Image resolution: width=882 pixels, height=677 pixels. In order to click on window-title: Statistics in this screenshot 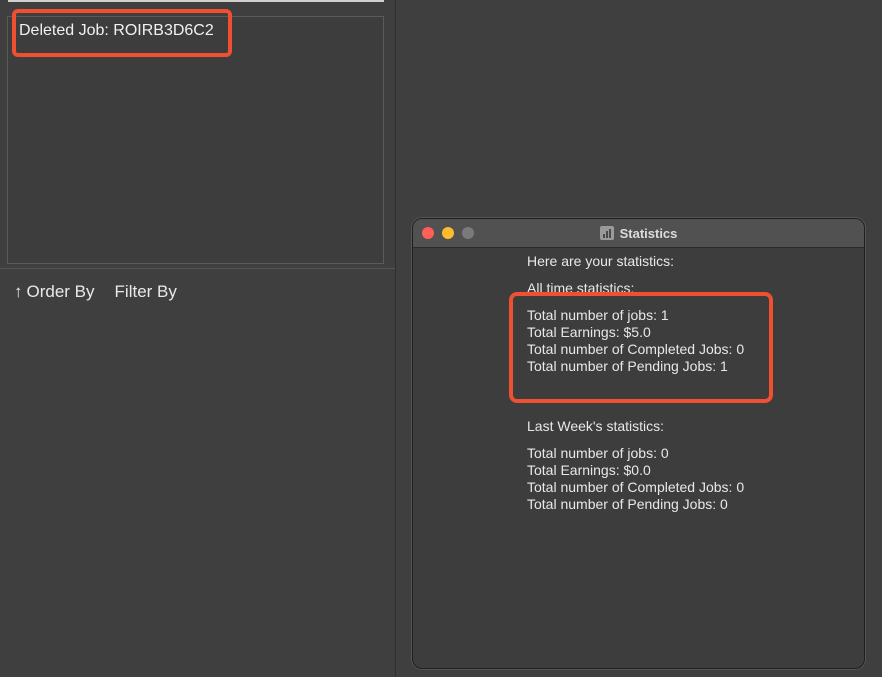, I will do `click(638, 233)`.